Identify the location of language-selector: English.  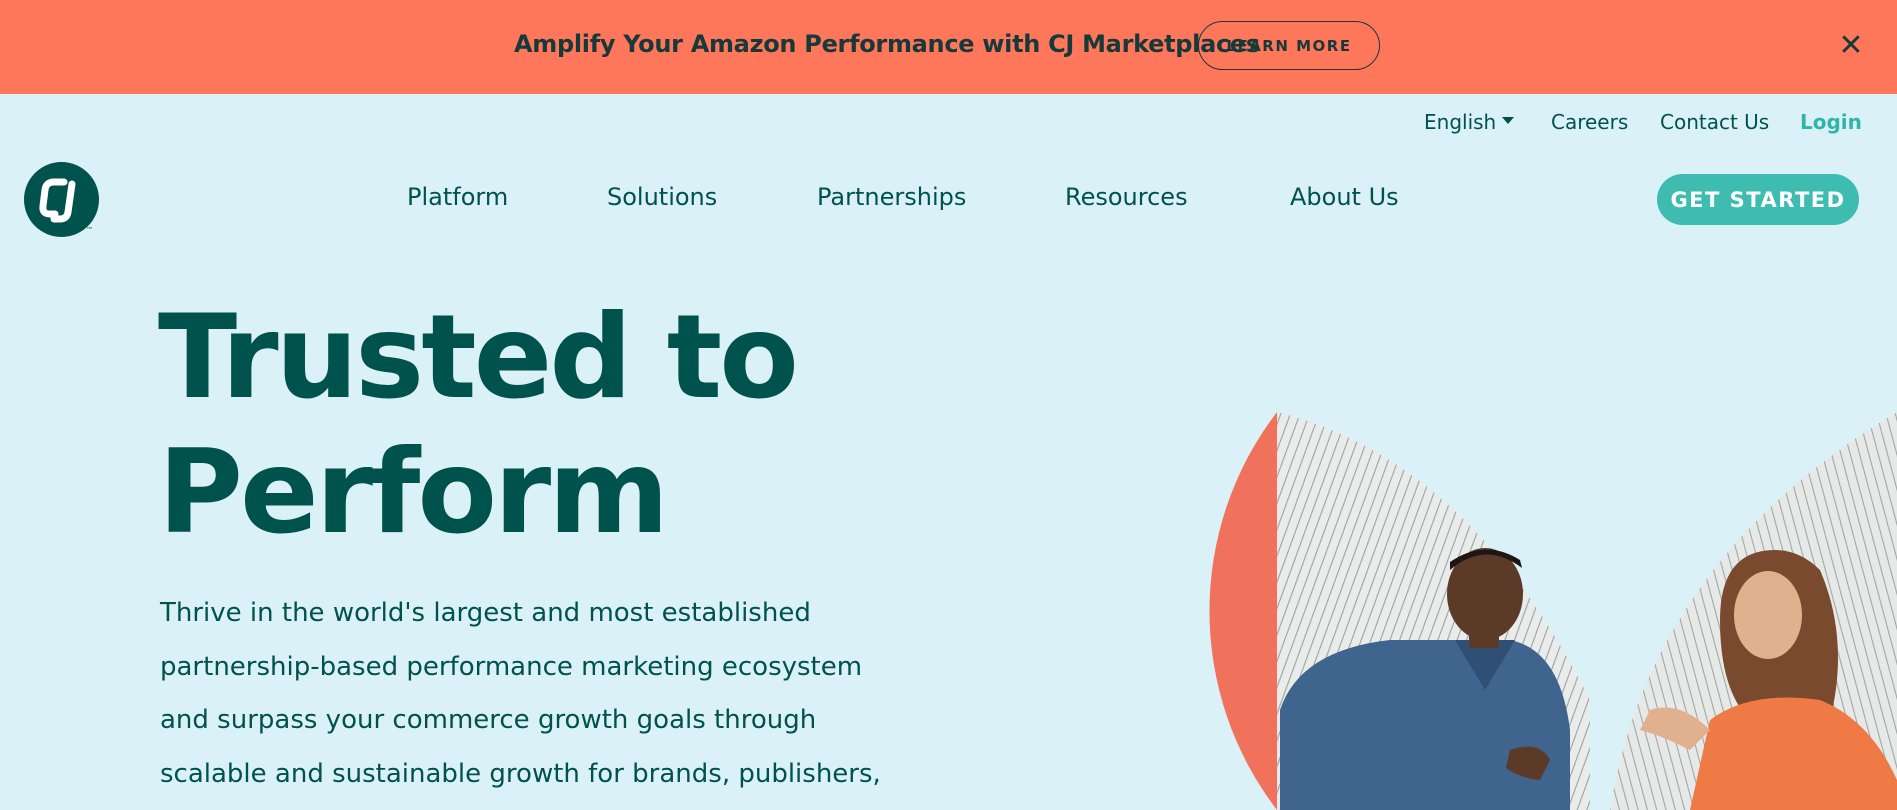
(1469, 122).